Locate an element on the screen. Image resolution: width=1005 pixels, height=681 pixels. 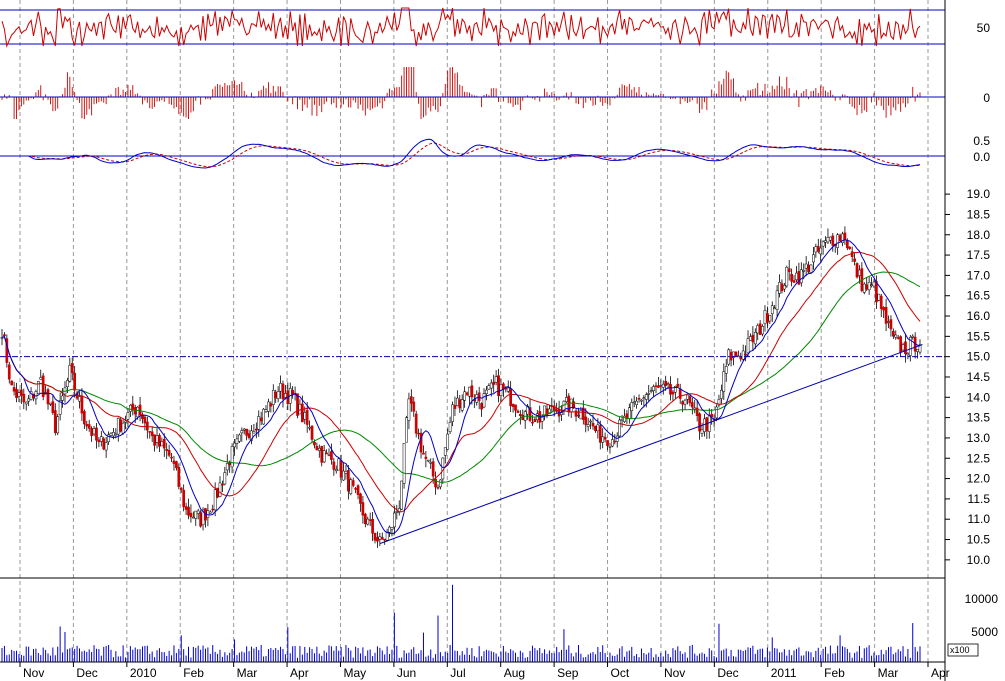
price-tick-label: 12.5 is located at coordinates (979, 458).